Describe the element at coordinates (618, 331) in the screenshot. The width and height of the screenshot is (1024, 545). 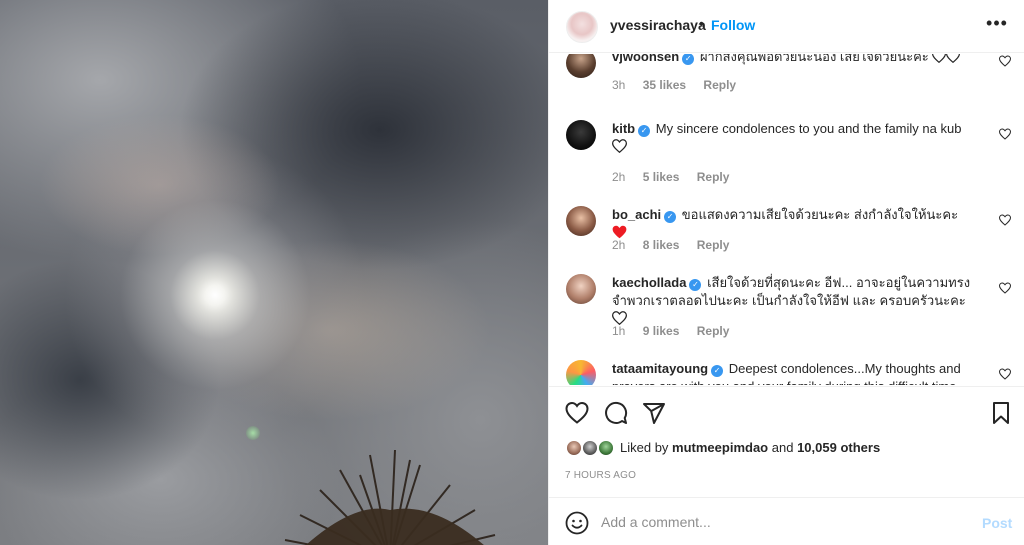
I see `comment-time: 1h` at that location.